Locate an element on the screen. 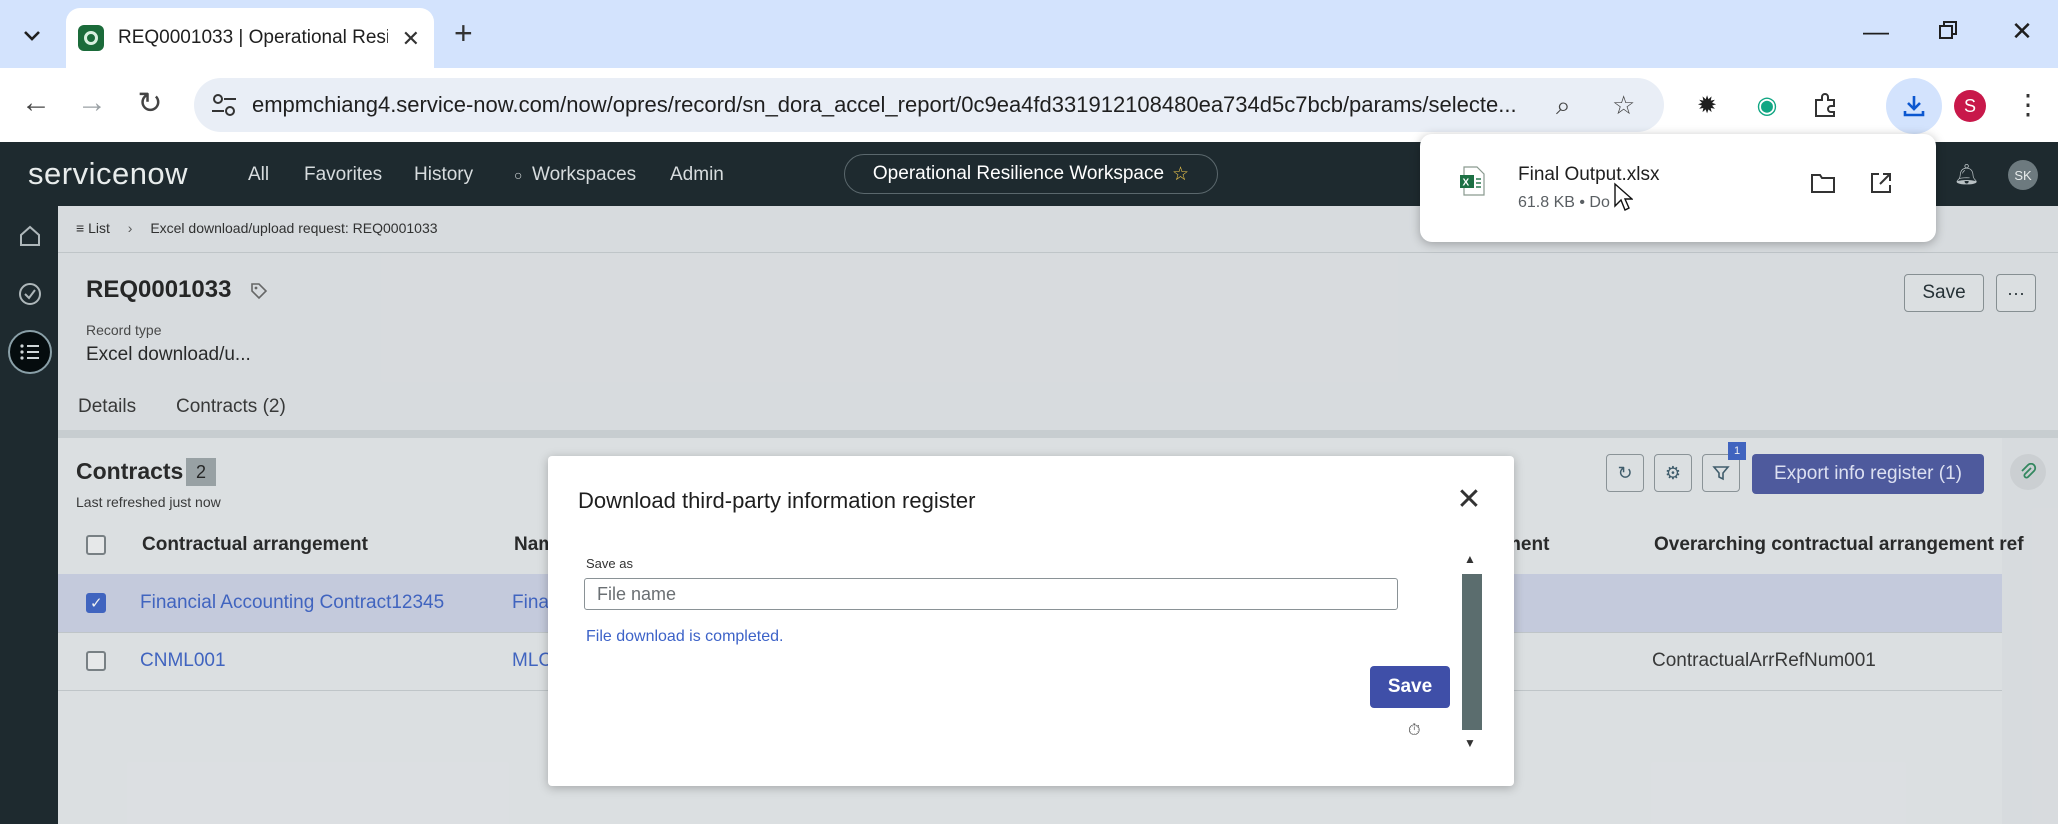  downloaded-file-name: Final Output.xlsx is located at coordinates (1589, 175).